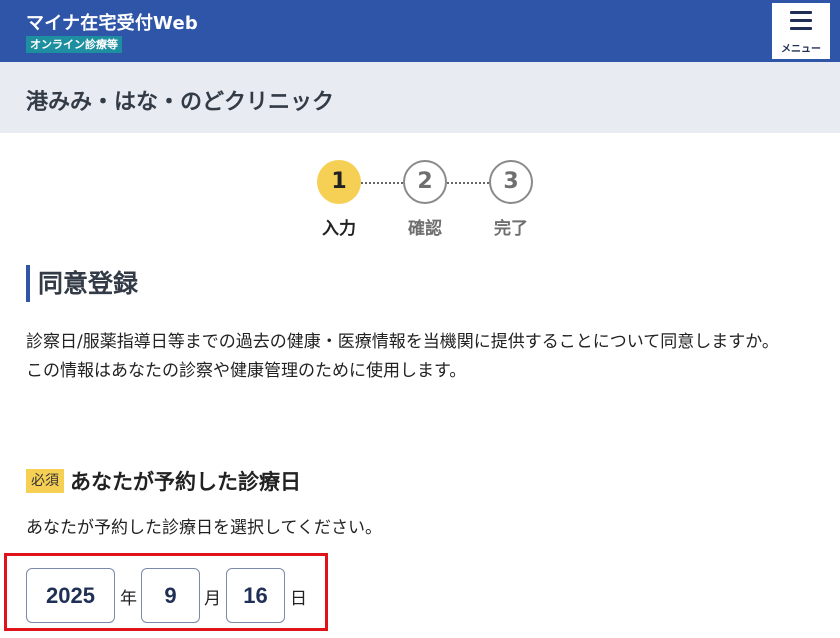  I want to click on date-selector-highlight: 2025 年 9 月 16 日, so click(166, 592).